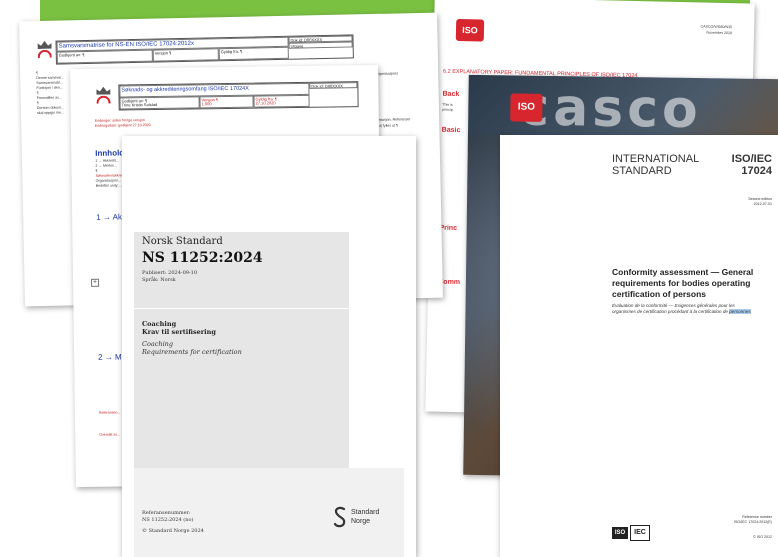 The height and width of the screenshot is (557, 778). I want to click on ns-subtitle-no: Krav til sertifisering, so click(179, 332).